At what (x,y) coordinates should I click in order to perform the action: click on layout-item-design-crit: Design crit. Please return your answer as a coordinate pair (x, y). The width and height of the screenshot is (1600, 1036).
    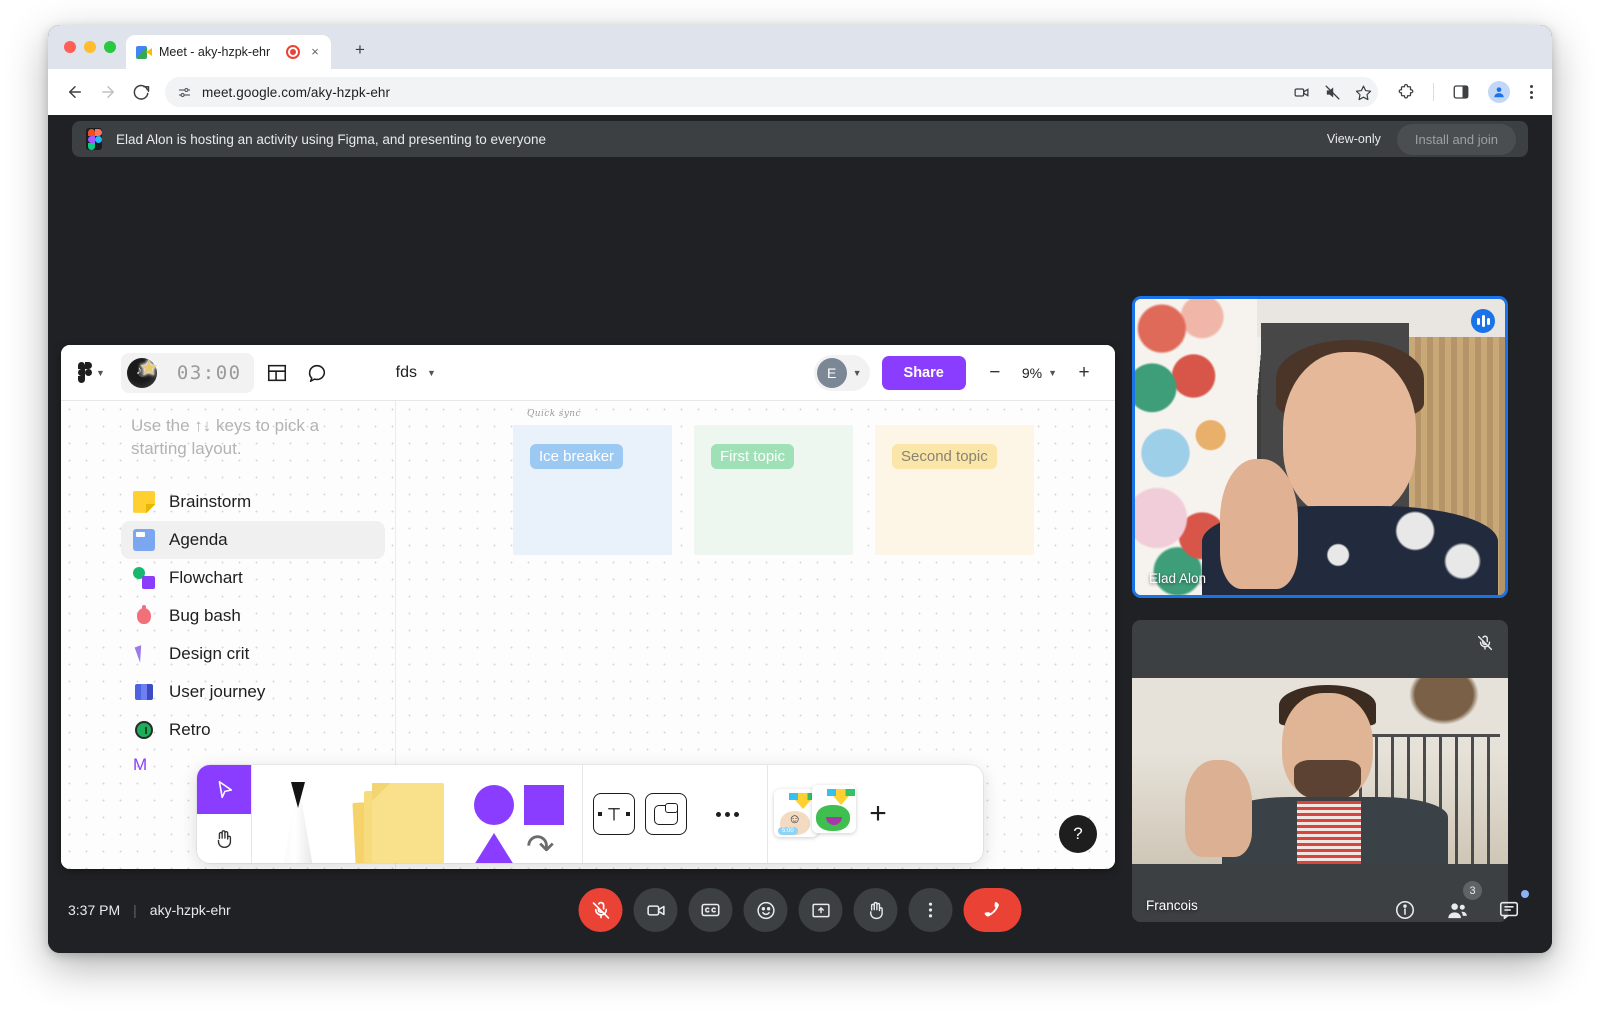
    Looking at the image, I should click on (253, 654).